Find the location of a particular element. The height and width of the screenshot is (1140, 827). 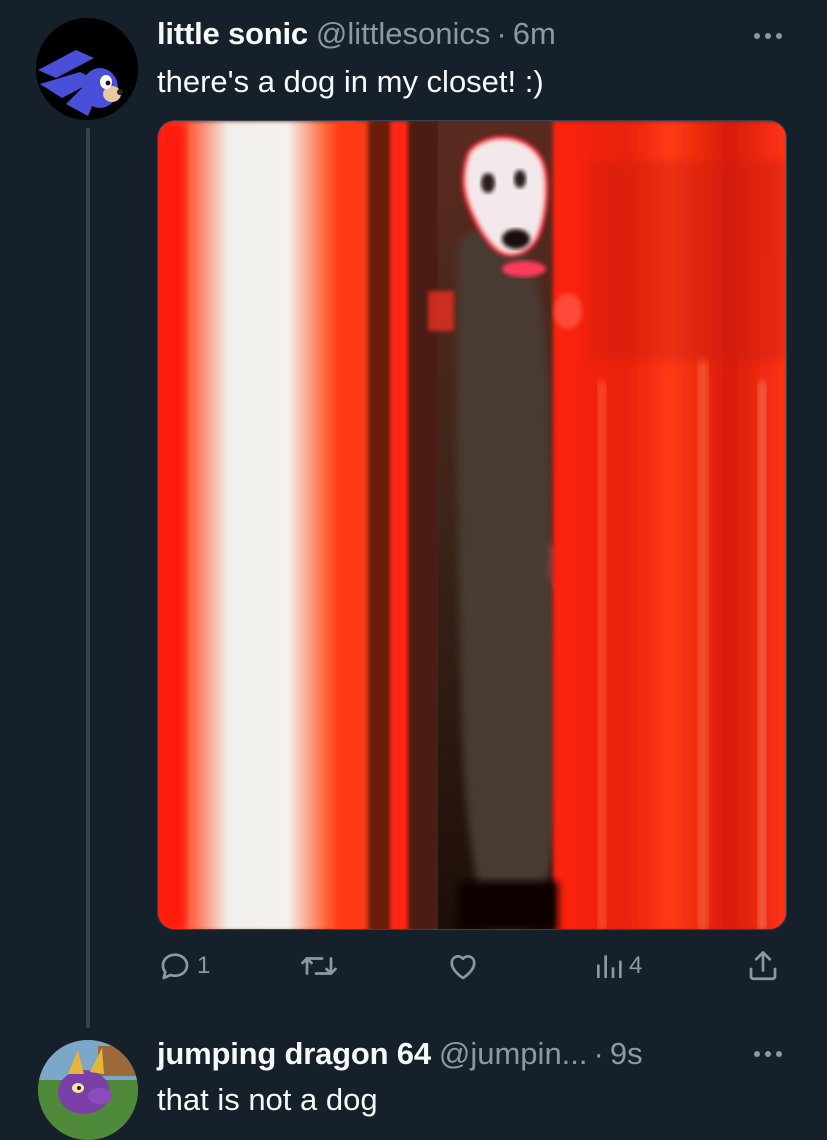

retweet-button is located at coordinates (321, 966).